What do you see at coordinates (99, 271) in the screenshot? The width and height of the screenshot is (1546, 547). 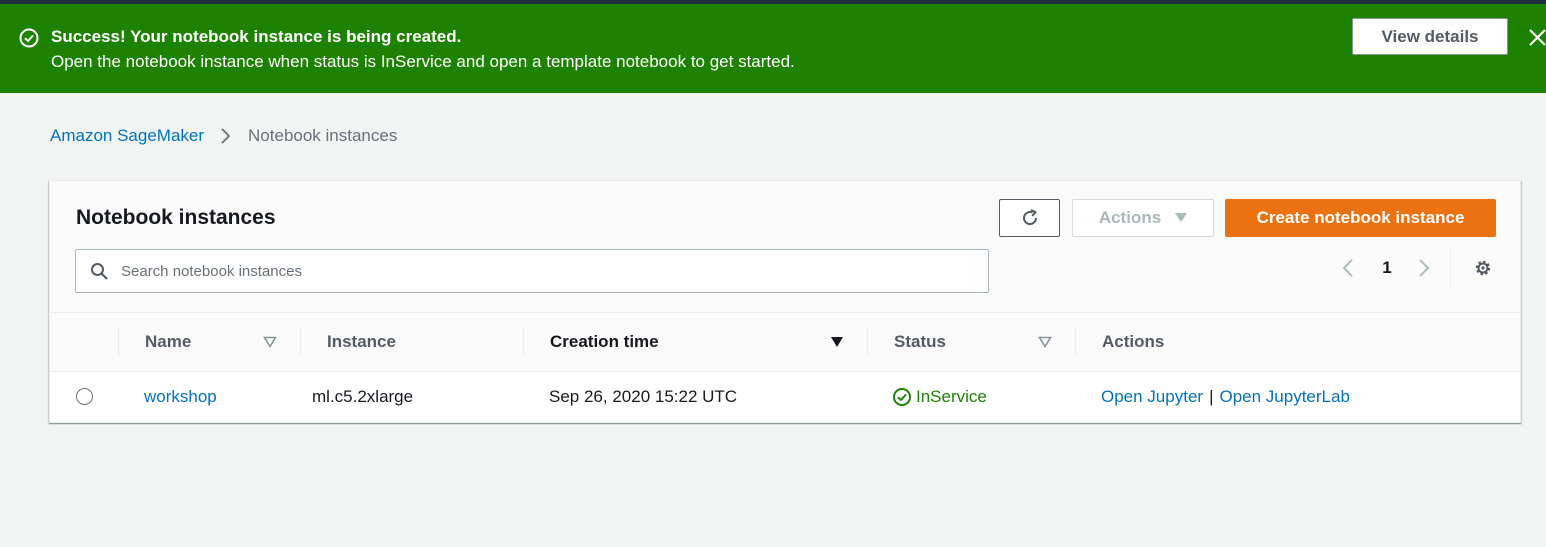 I see `search-icon` at bounding box center [99, 271].